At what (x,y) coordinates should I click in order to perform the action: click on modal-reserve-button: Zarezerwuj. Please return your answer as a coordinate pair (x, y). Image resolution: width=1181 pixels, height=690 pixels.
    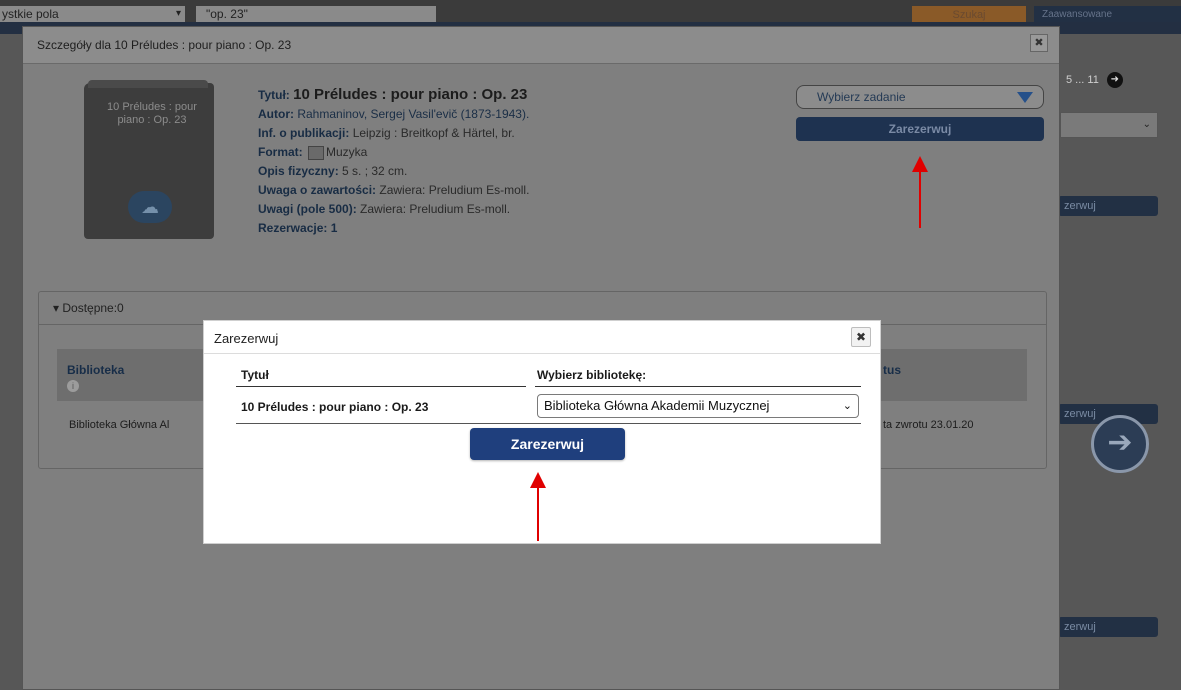
    Looking at the image, I should click on (547, 444).